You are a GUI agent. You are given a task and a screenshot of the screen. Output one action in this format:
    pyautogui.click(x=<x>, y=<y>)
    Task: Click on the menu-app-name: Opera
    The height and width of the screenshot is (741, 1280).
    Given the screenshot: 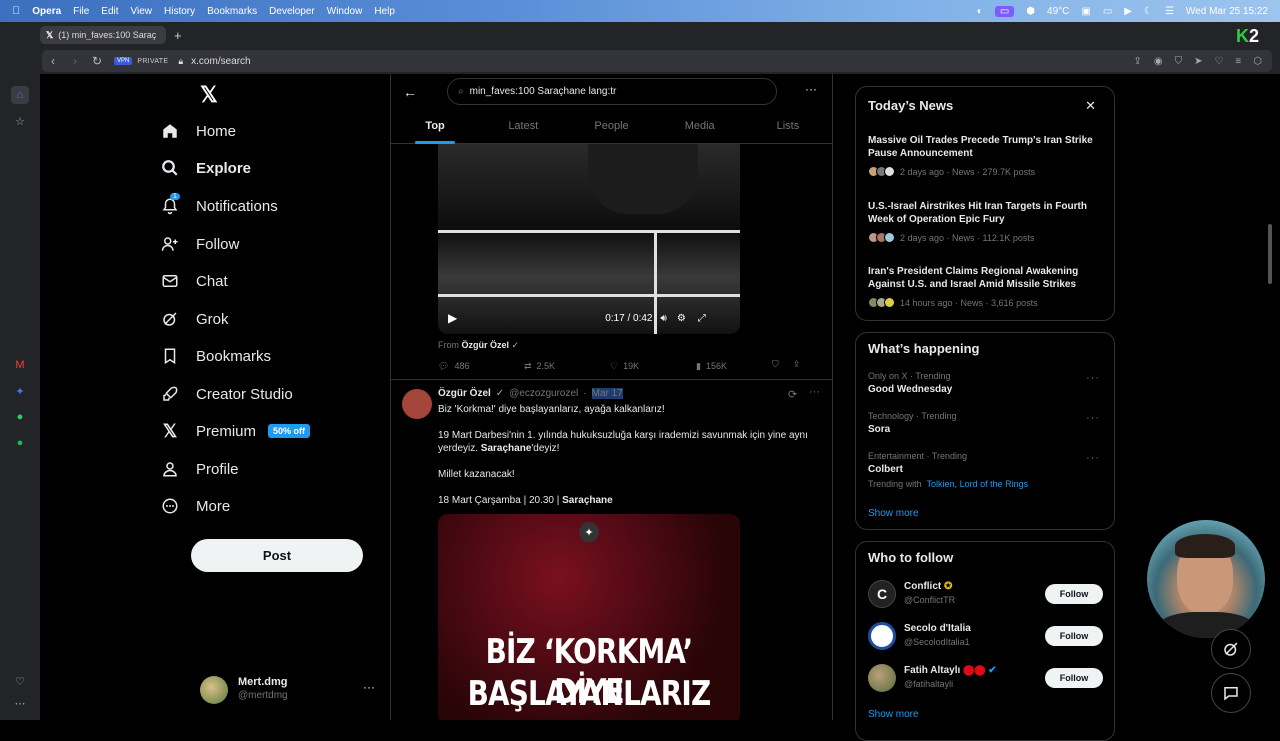 What is the action you would take?
    pyautogui.click(x=46, y=11)
    